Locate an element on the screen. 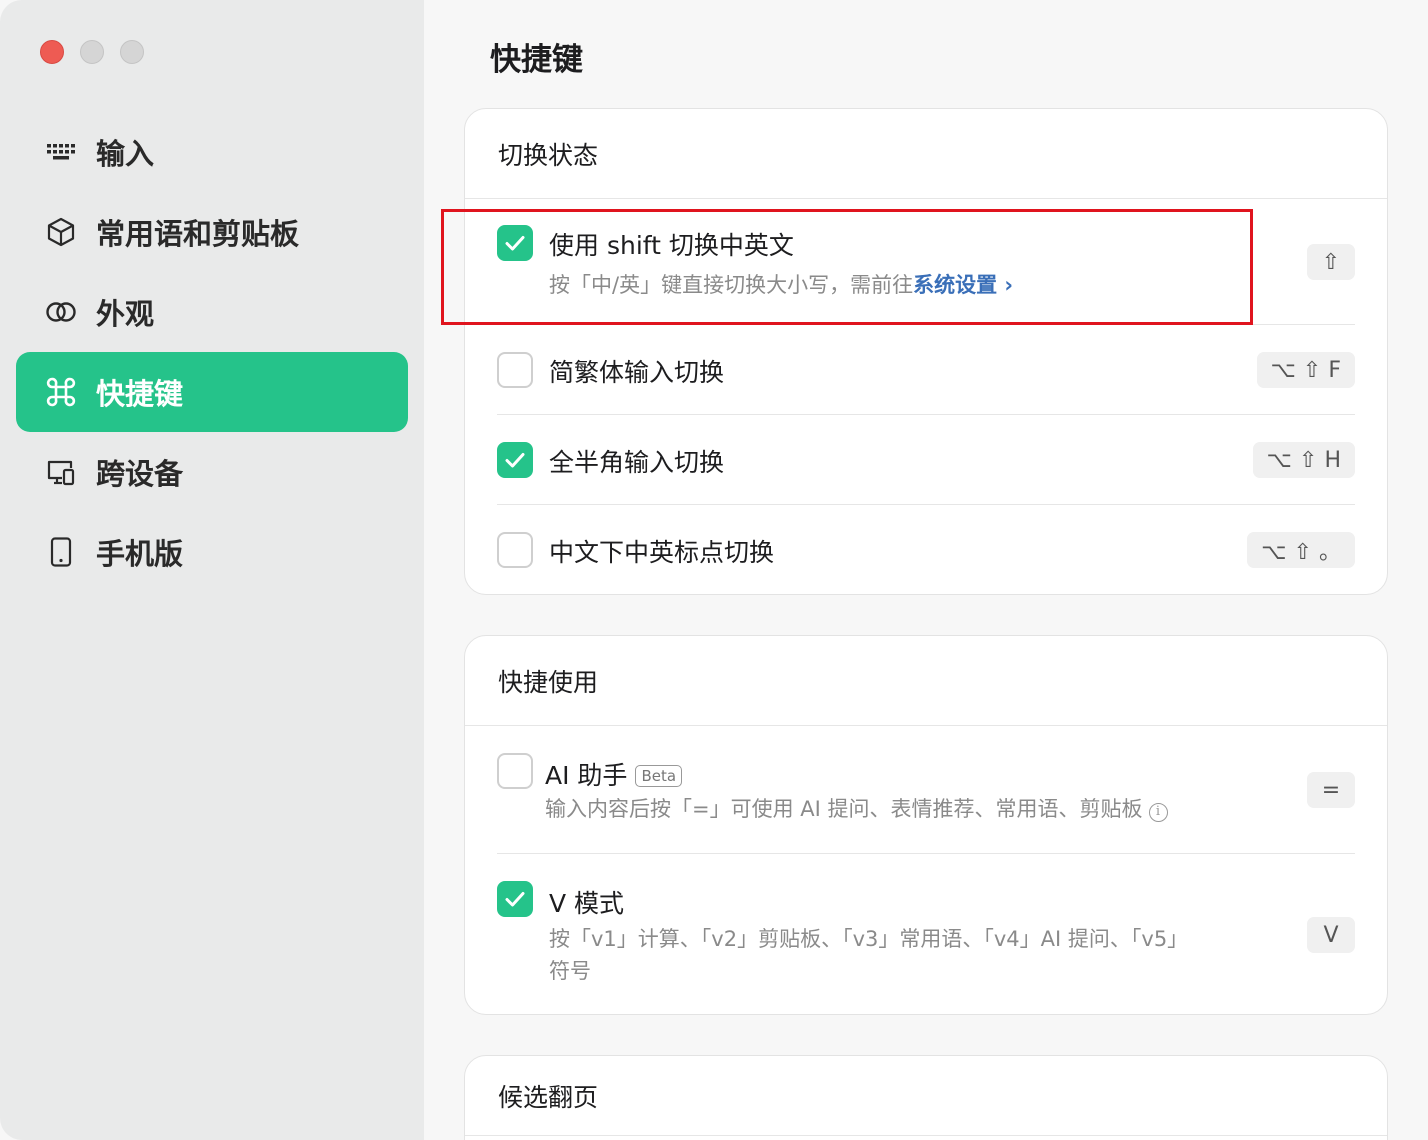  sidebar-item-label: 常用语和剪贴板 is located at coordinates (198, 234).